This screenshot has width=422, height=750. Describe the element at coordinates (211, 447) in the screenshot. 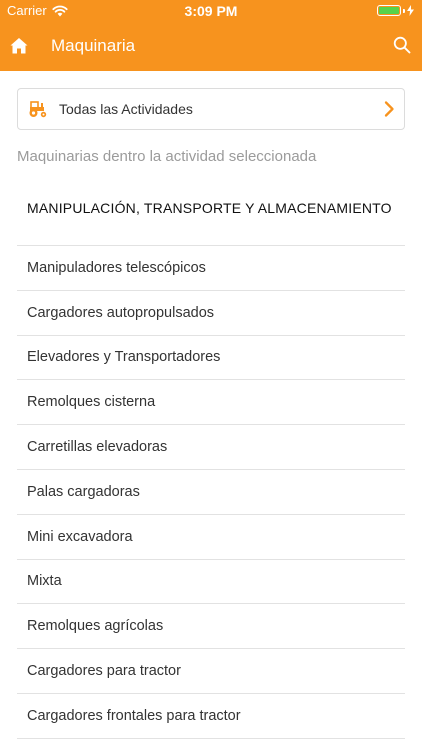

I see `list-item: Carretillas elevadoras` at that location.